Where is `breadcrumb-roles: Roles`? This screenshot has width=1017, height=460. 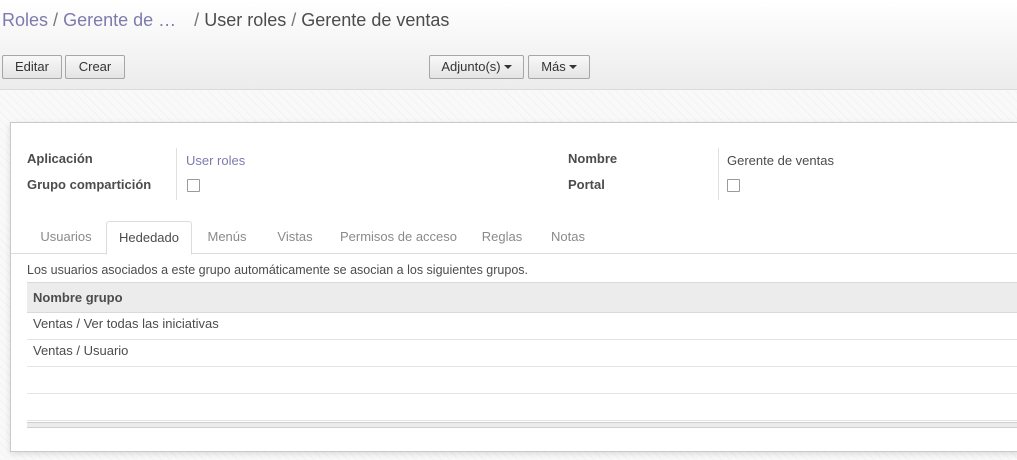
breadcrumb-roles: Roles is located at coordinates (25, 20).